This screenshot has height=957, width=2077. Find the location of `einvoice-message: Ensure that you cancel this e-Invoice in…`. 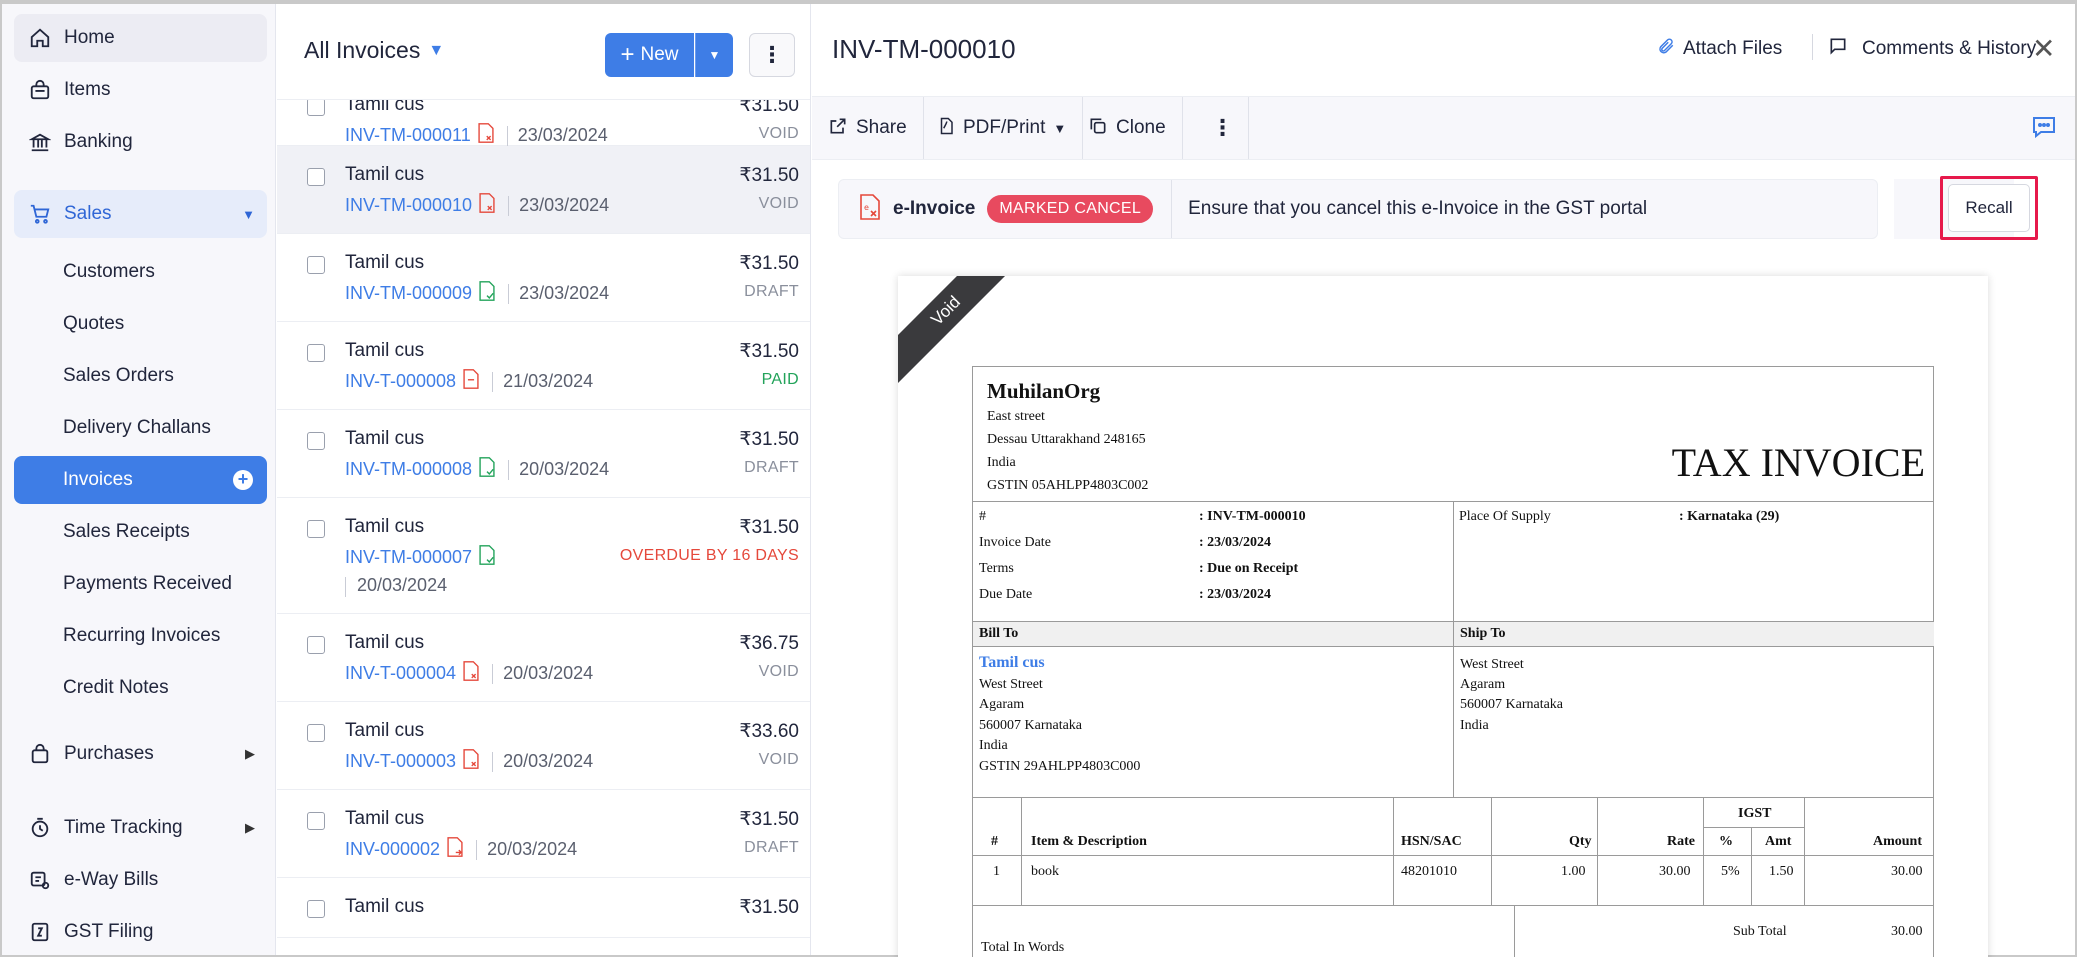

einvoice-message: Ensure that you cancel this e-Invoice in… is located at coordinates (1418, 208).